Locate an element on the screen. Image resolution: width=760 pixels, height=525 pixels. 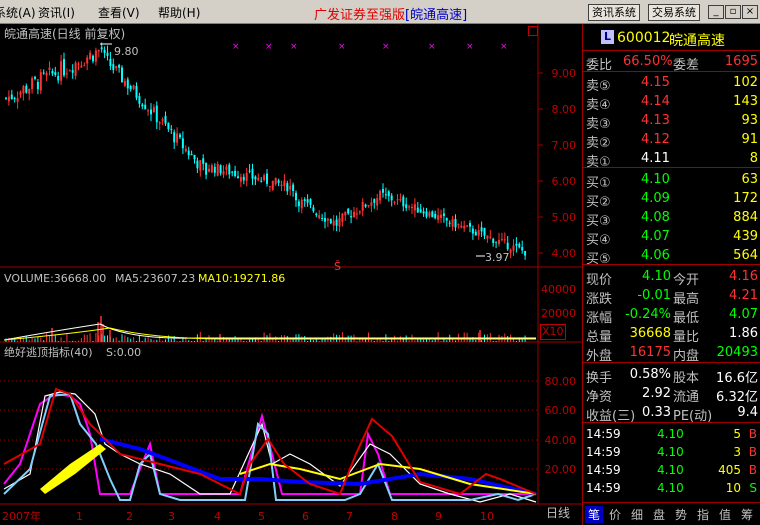
fin-label: 收益(三) is located at coordinates (611, 416).